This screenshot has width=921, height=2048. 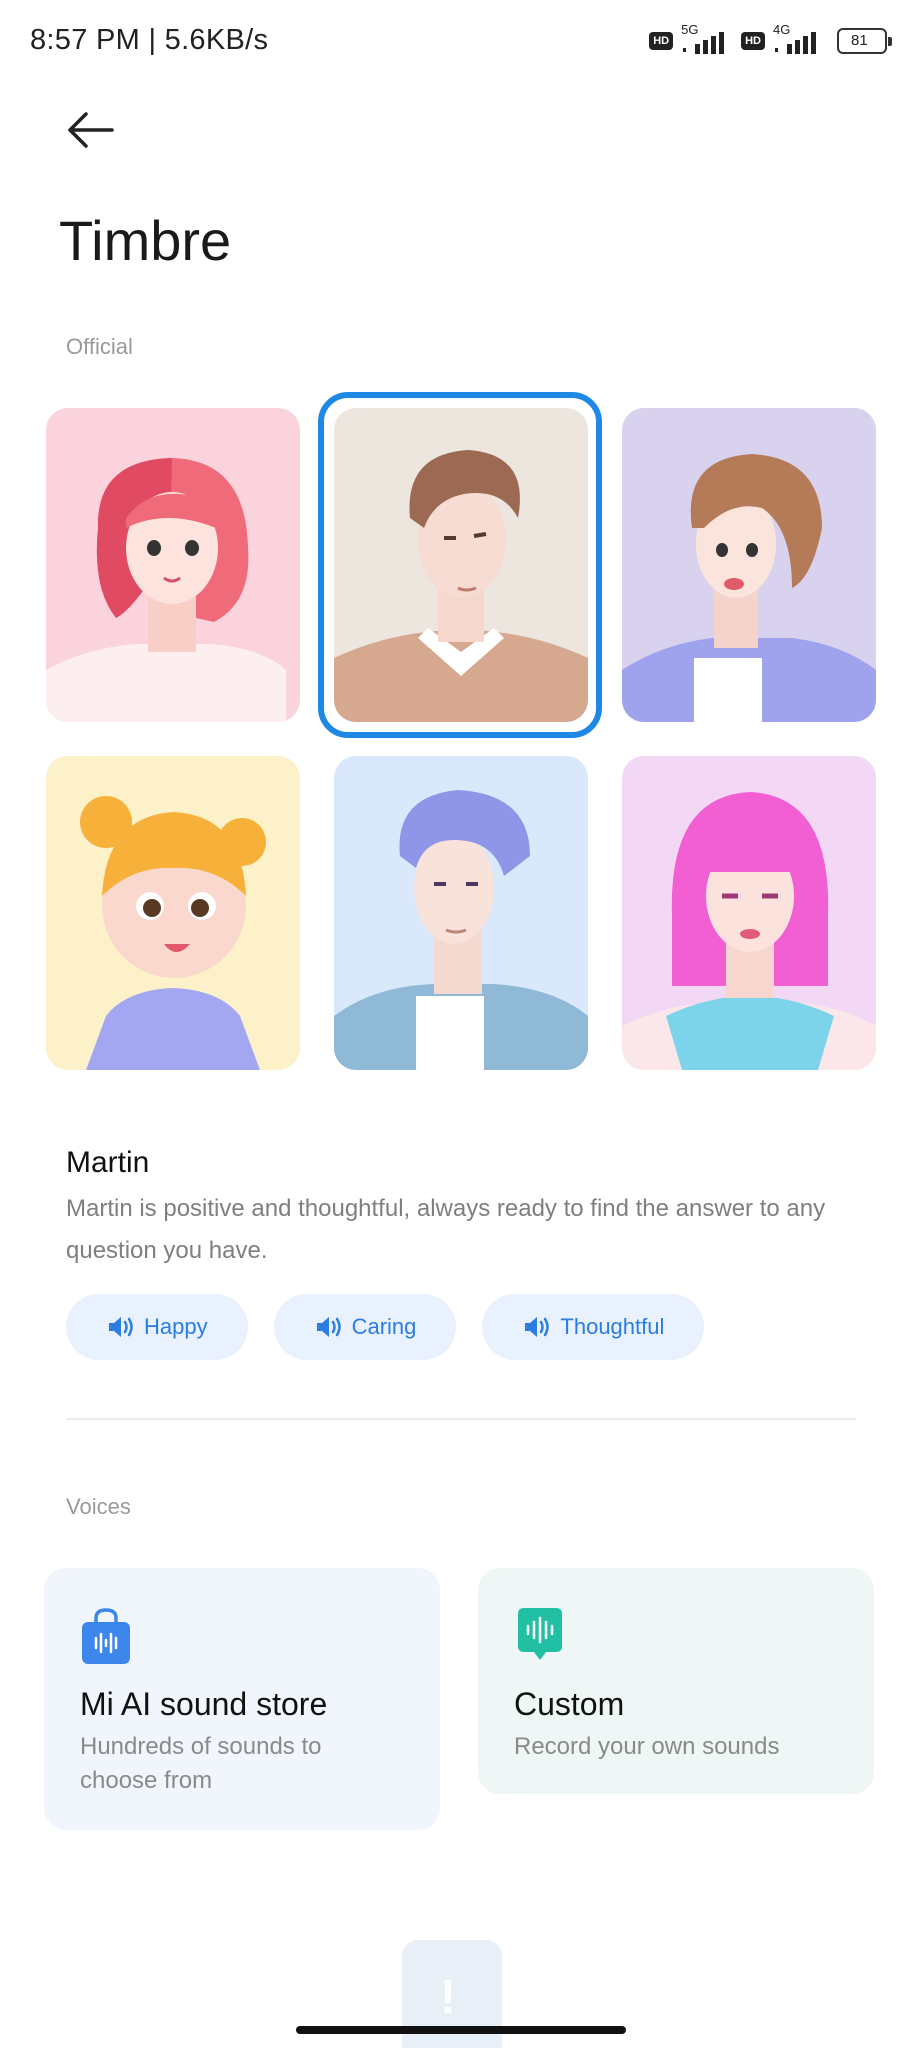 What do you see at coordinates (460, 43) in the screenshot?
I see `status-bar: 8:57 PM | 5.6KB/s HD 5G HD 4G 81` at bounding box center [460, 43].